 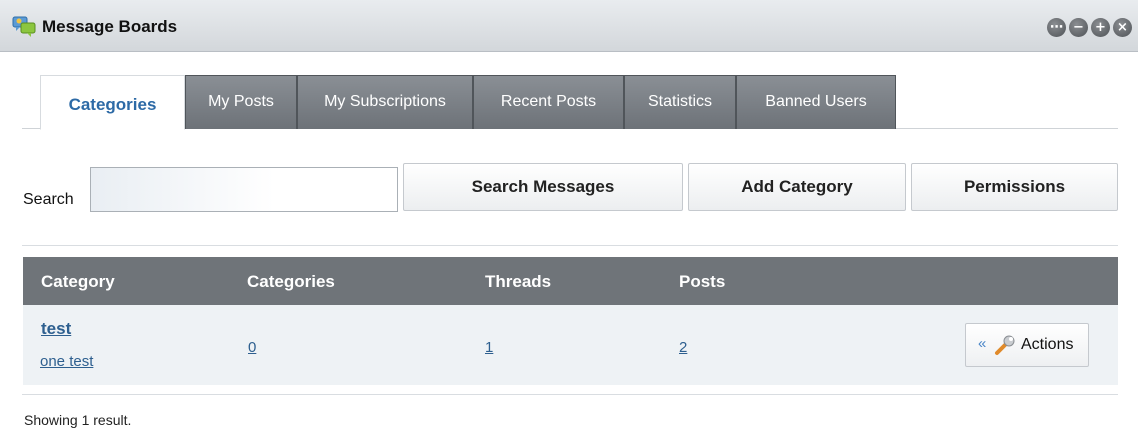 What do you see at coordinates (548, 102) in the screenshot?
I see `tab-recent-posts: Recent Posts` at bounding box center [548, 102].